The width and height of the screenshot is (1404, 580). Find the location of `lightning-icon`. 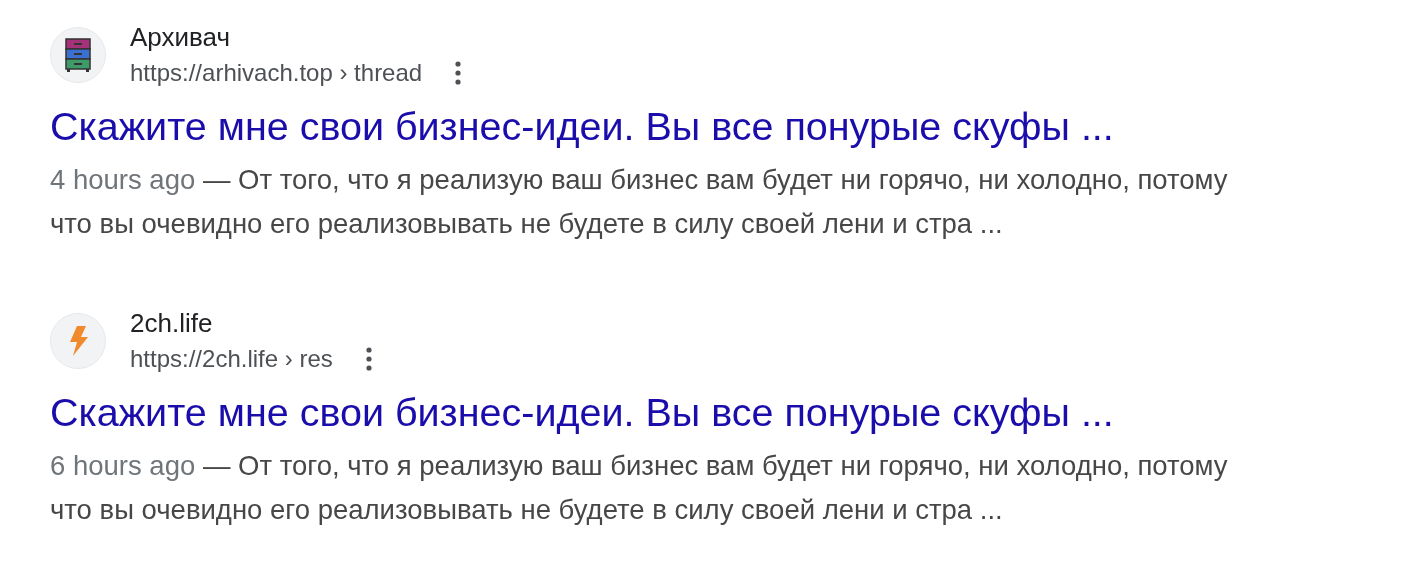

lightning-icon is located at coordinates (78, 341).